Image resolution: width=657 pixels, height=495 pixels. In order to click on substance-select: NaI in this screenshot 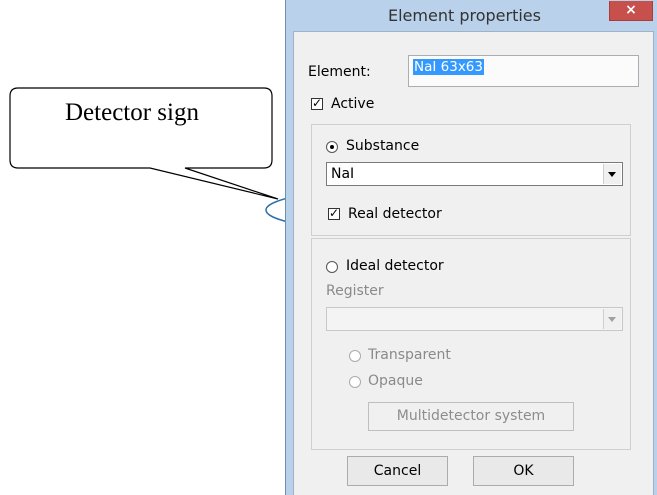, I will do `click(474, 174)`.